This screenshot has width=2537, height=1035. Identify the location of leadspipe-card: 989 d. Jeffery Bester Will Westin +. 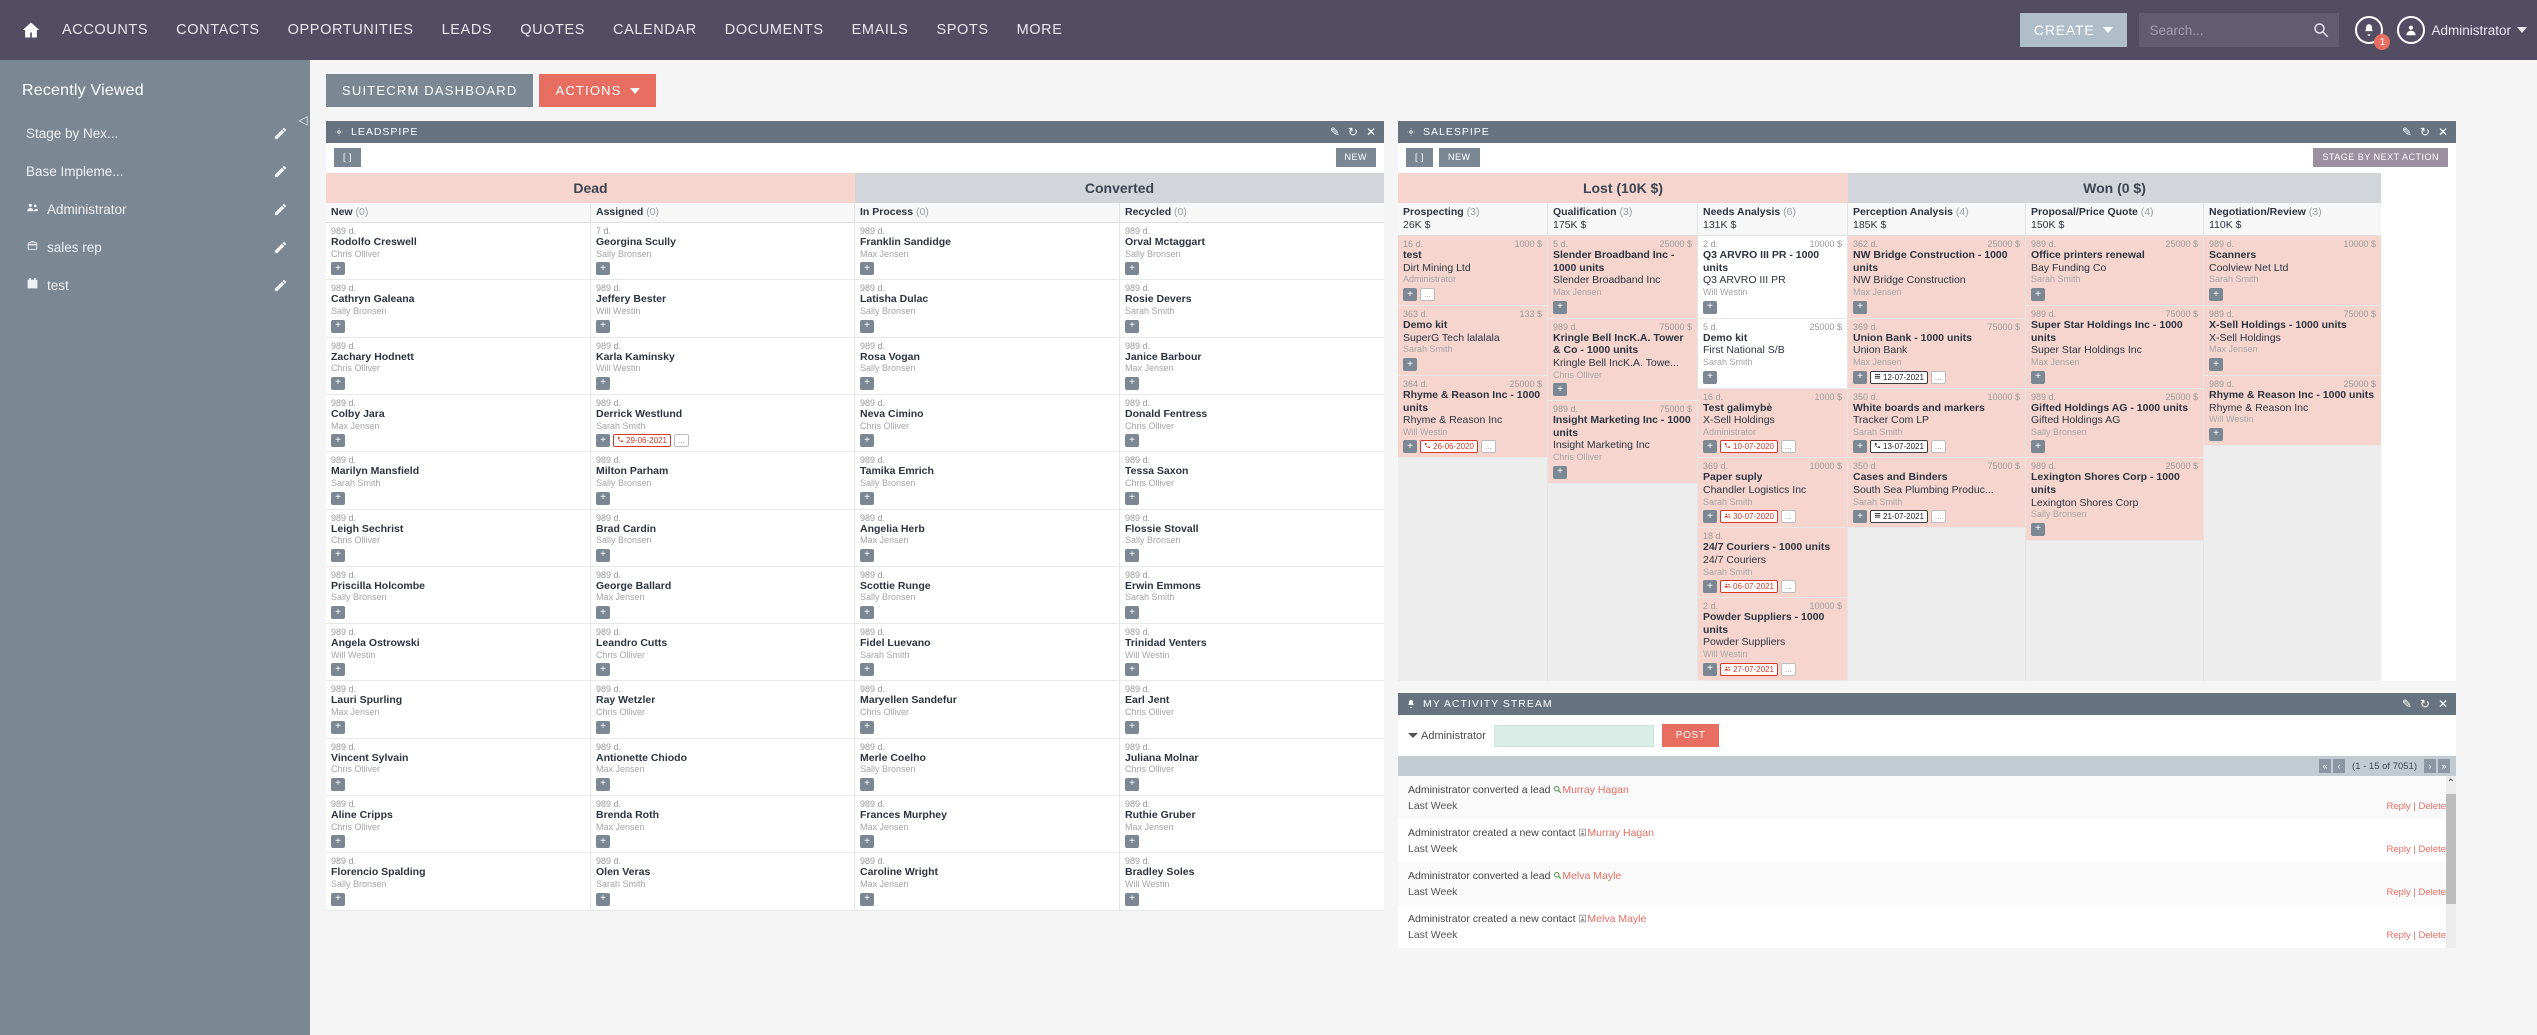
(722, 309).